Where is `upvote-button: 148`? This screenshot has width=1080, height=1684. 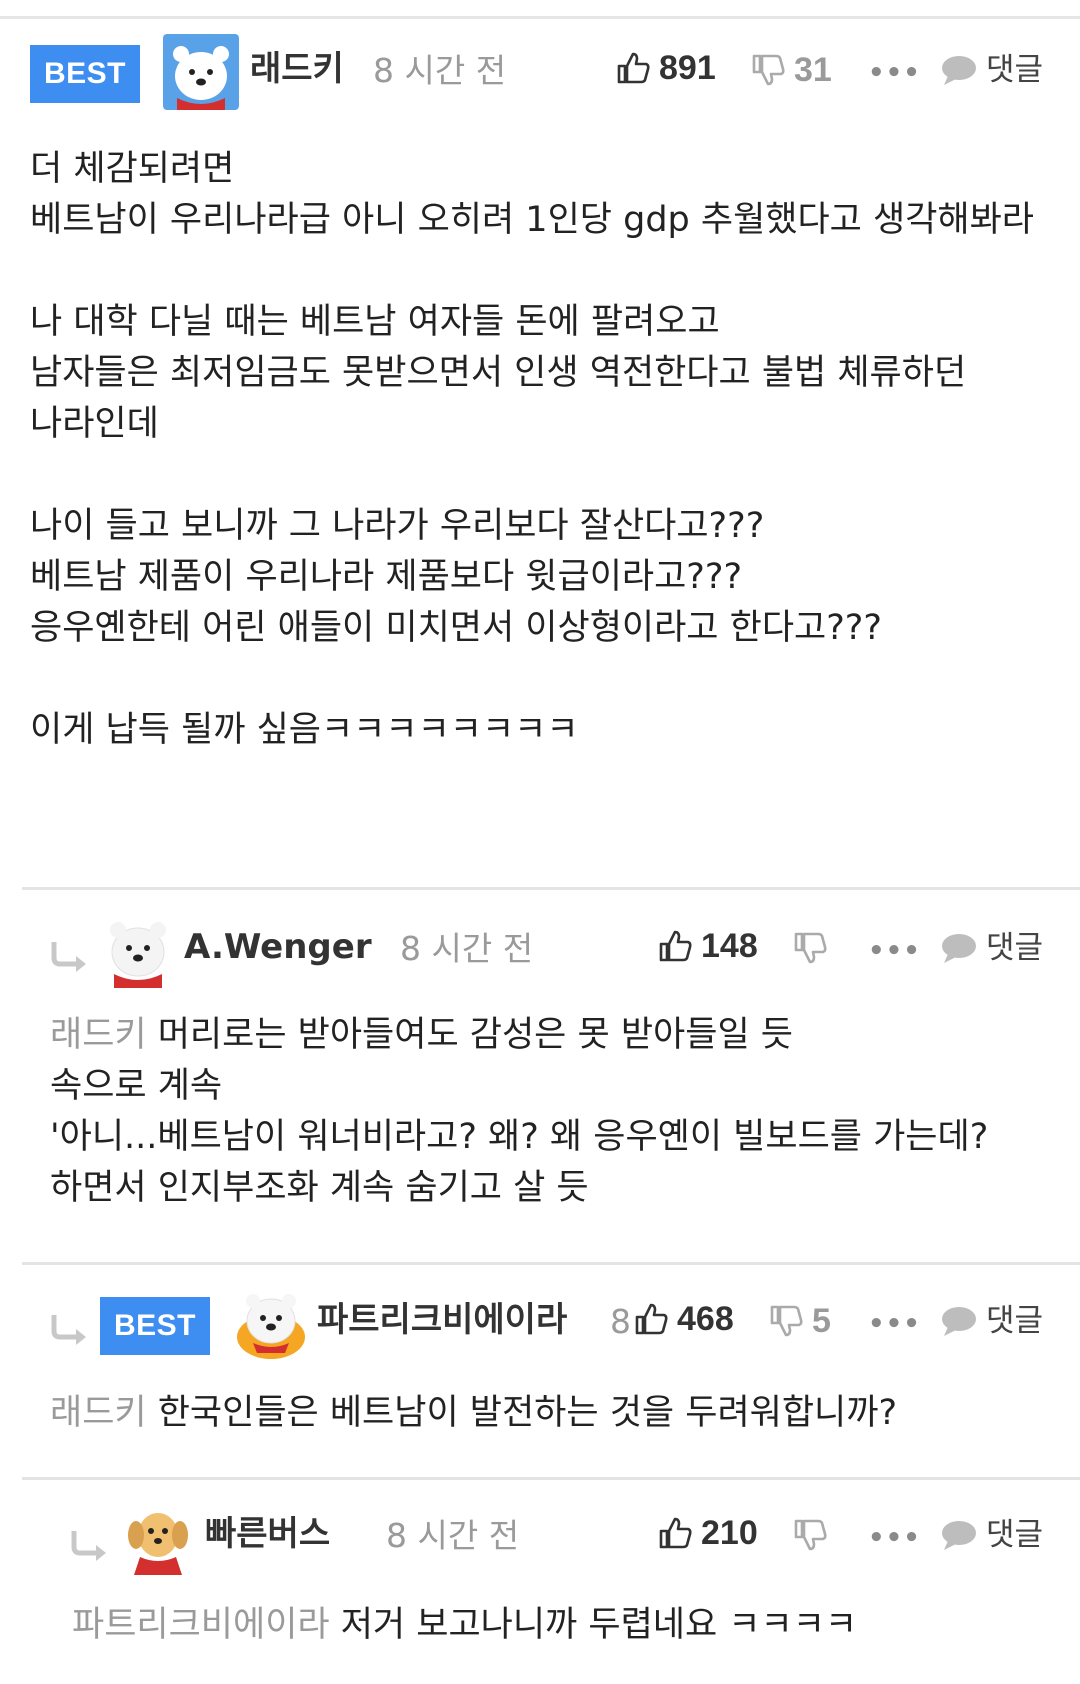
upvote-button: 148 is located at coordinates (707, 946).